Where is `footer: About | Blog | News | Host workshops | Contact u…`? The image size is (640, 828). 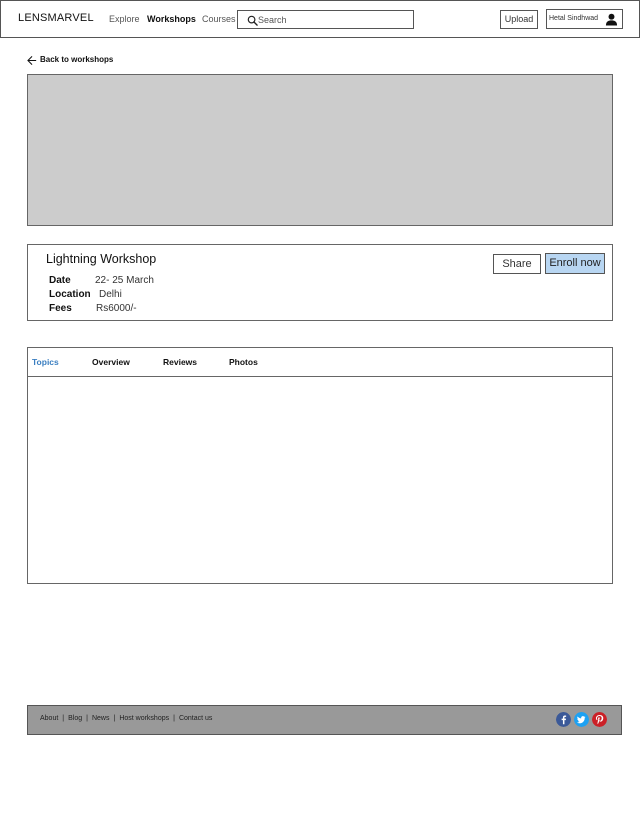
footer: About | Blog | News | Host workshops | Contact u… is located at coordinates (324, 720).